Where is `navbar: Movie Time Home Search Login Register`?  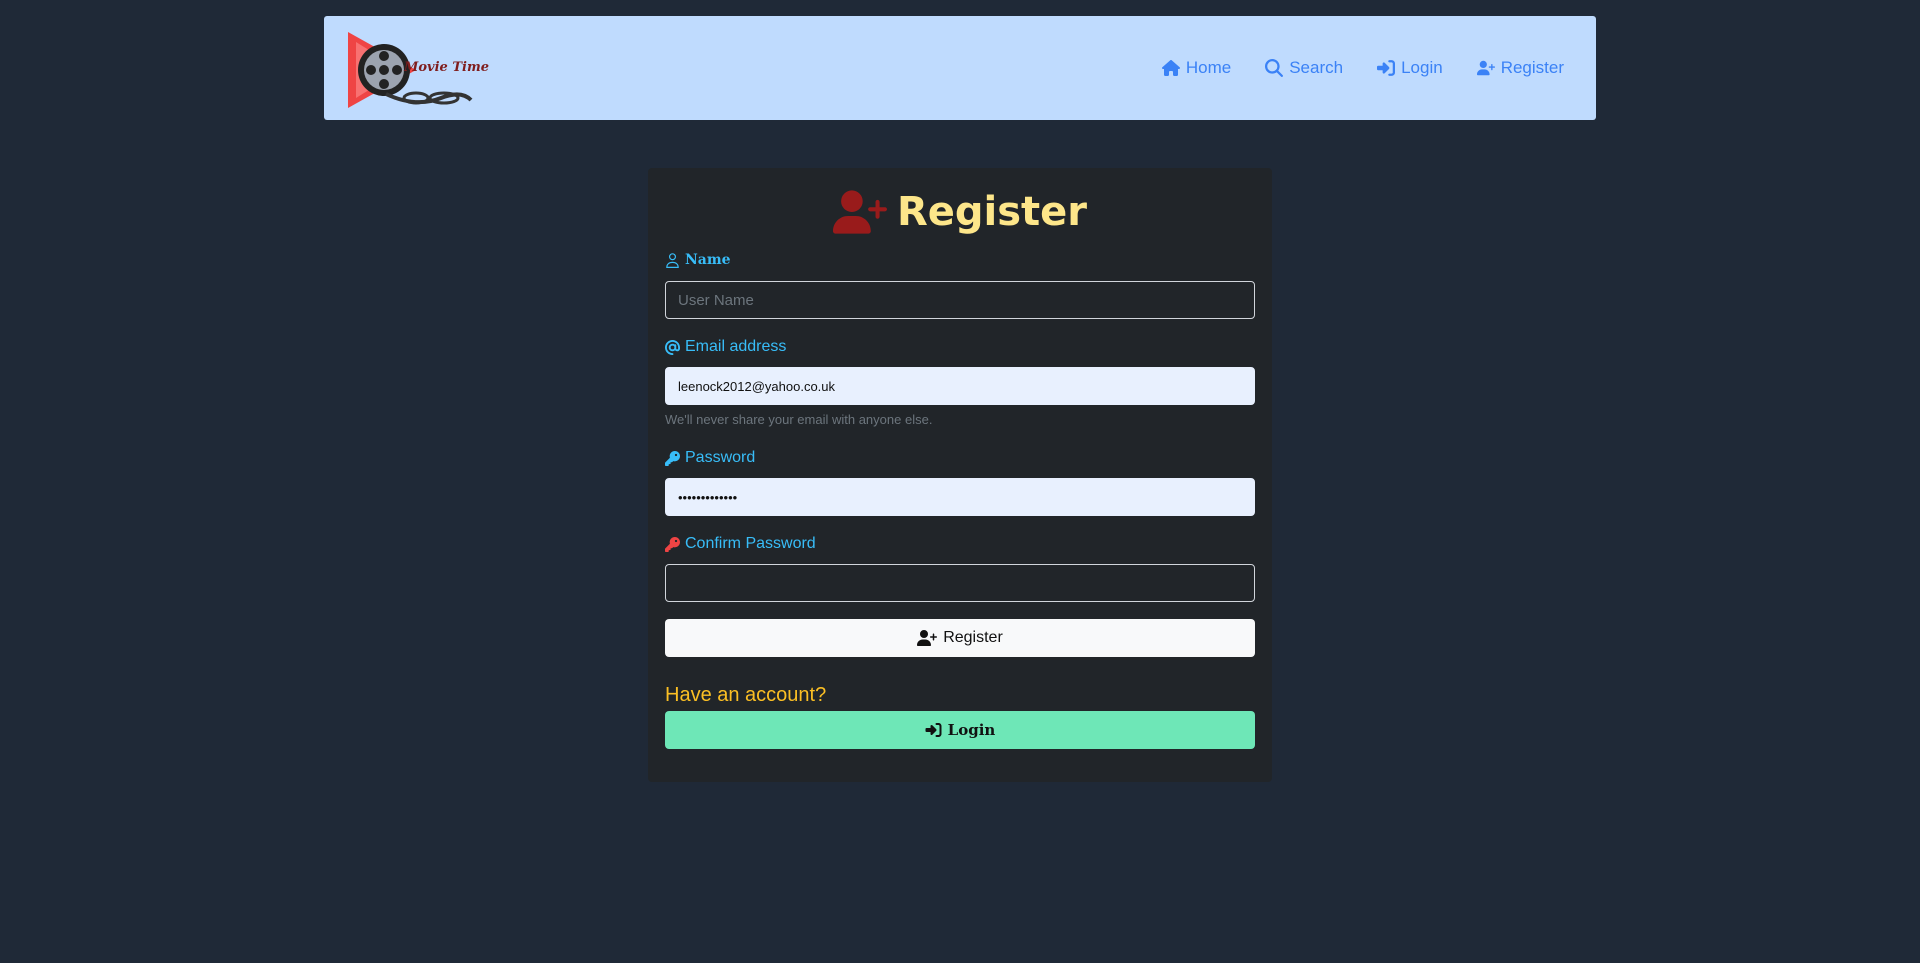
navbar: Movie Time Home Search Login Register is located at coordinates (960, 68).